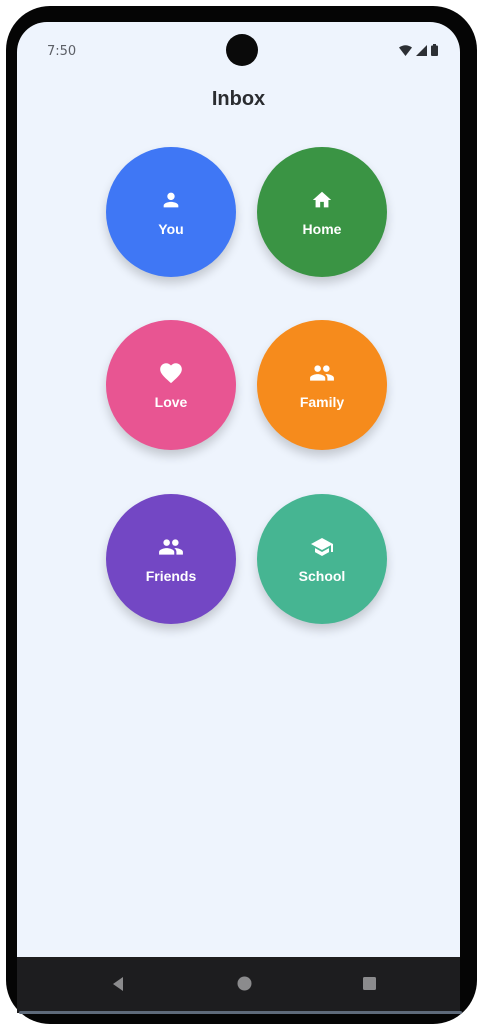 This screenshot has height=1030, width=483. I want to click on category-you-button: You, so click(171, 212).